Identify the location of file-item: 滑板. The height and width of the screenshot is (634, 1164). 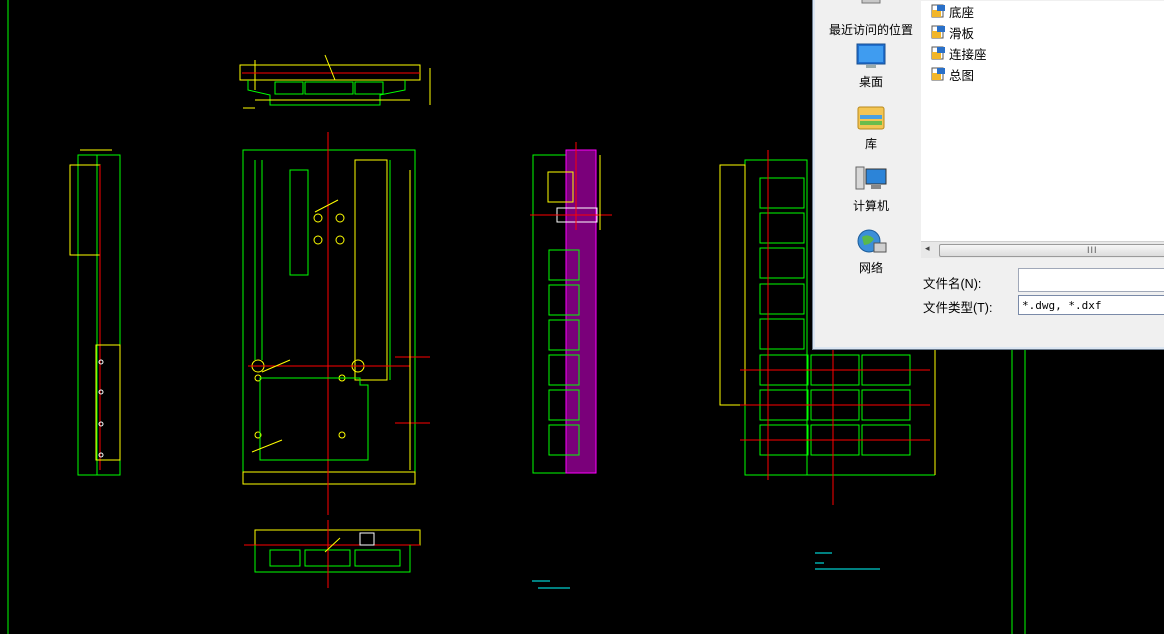
(952, 32).